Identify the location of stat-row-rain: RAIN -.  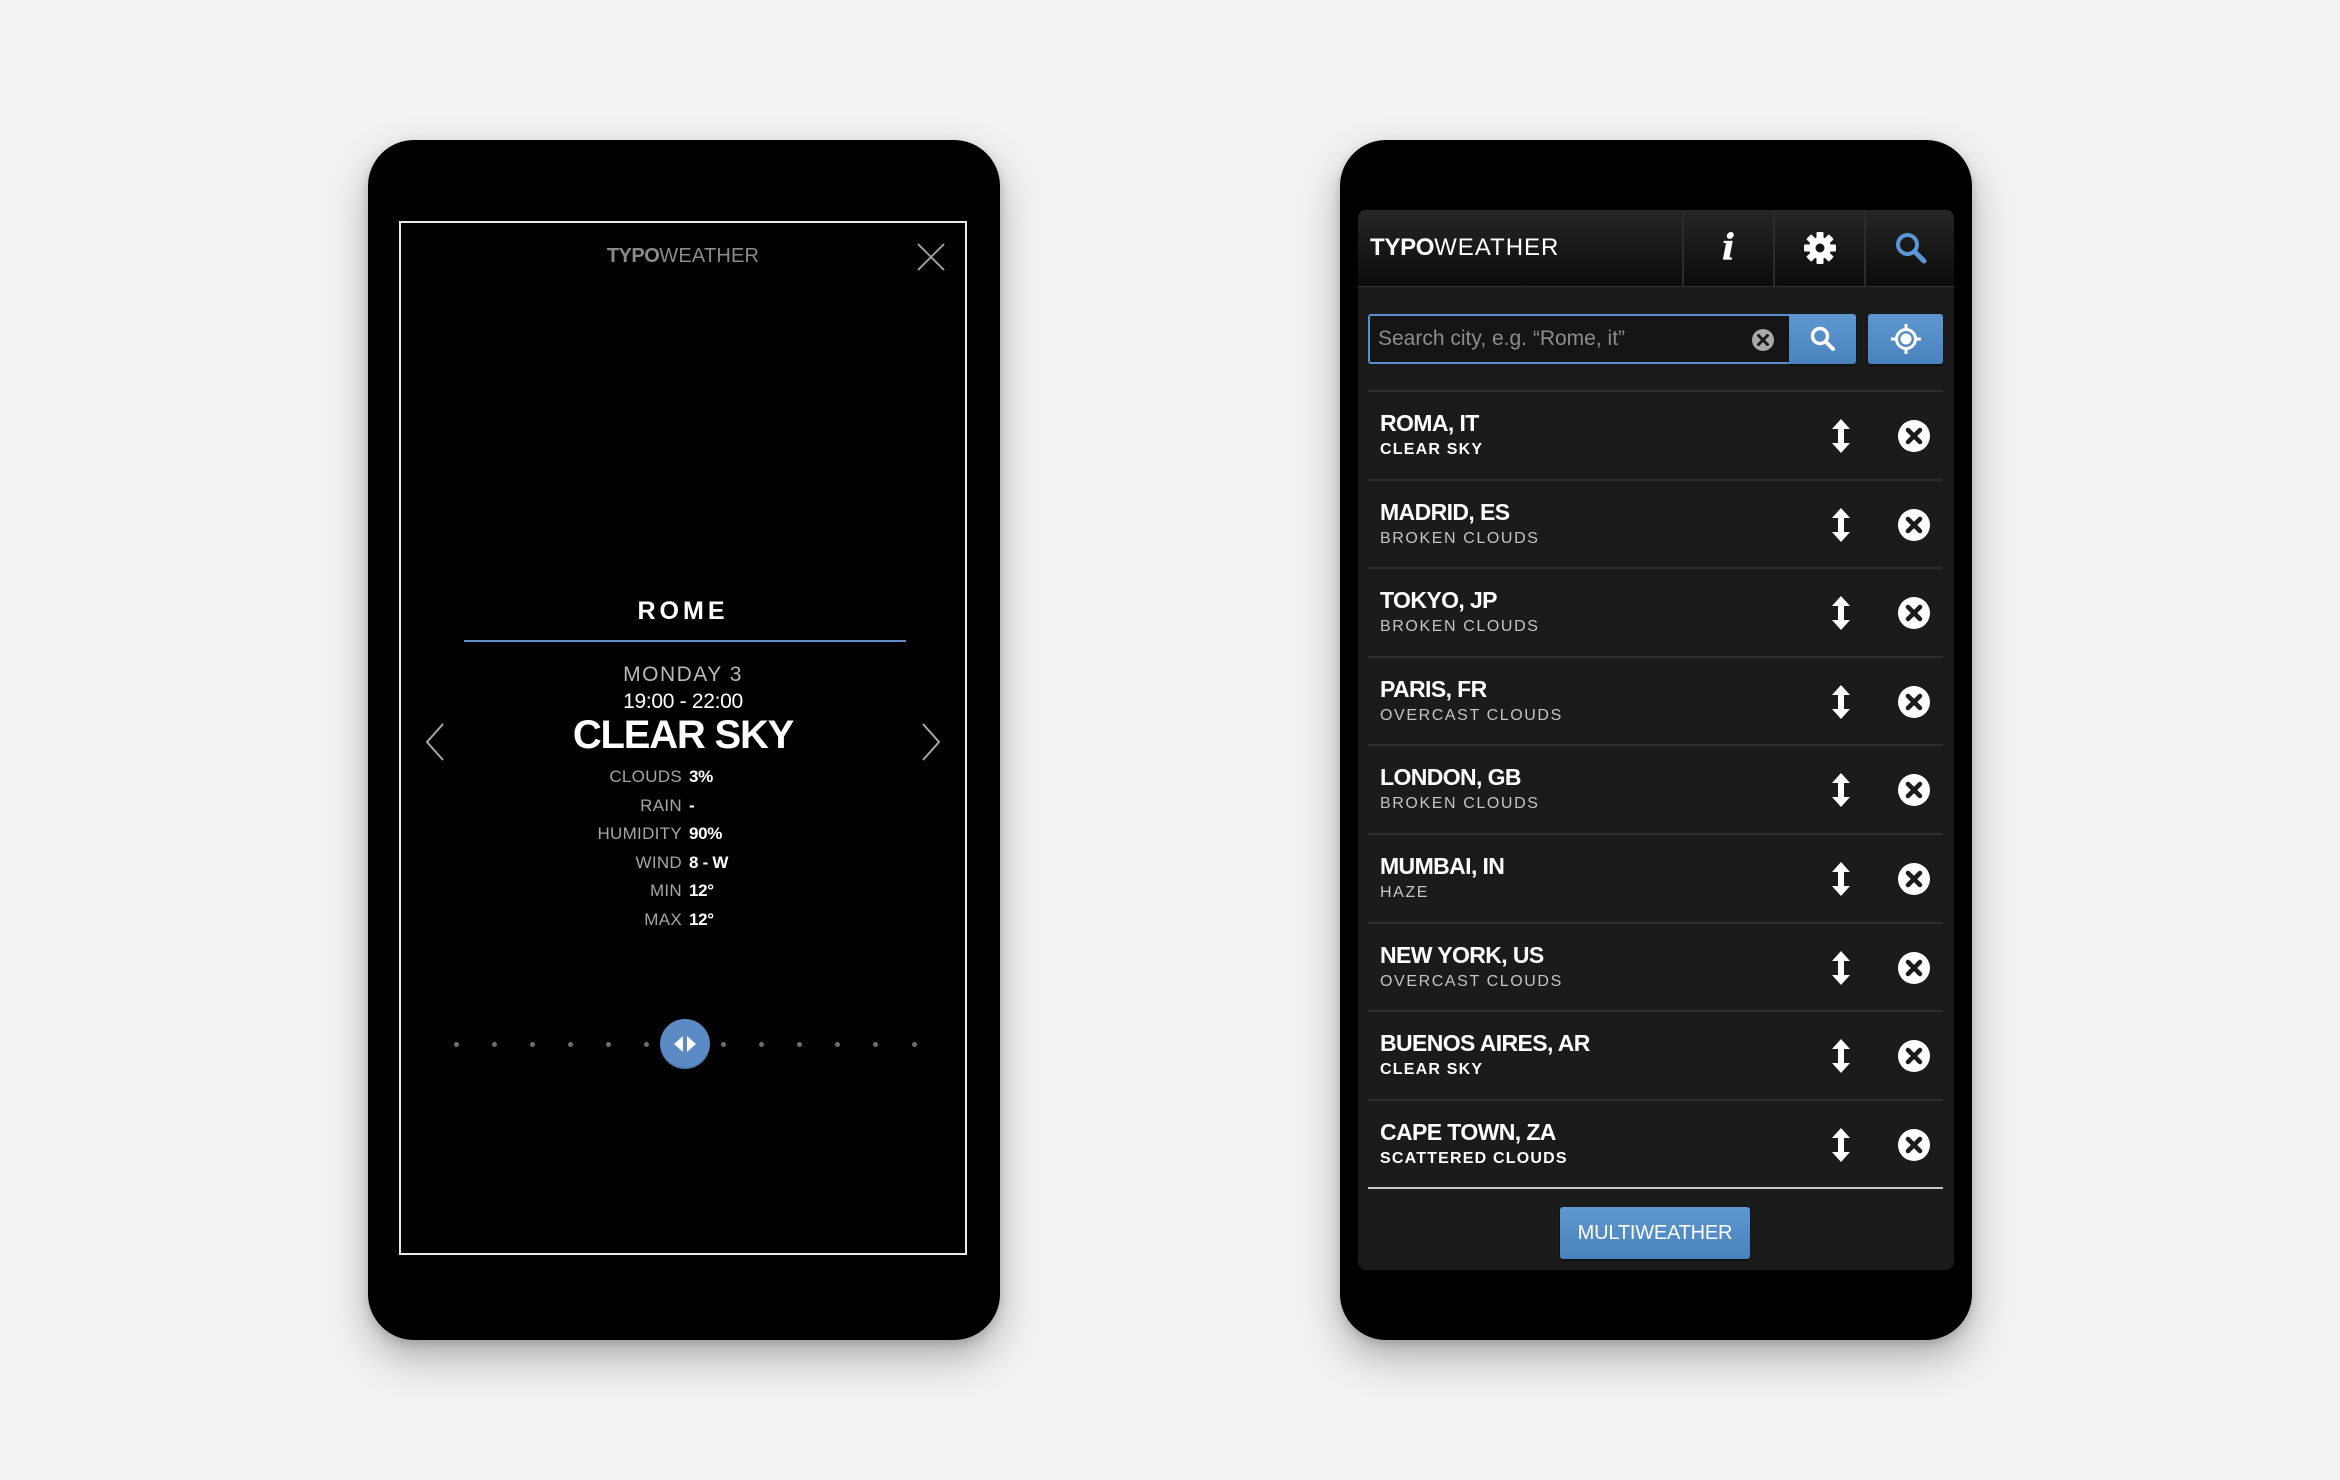
(683, 810).